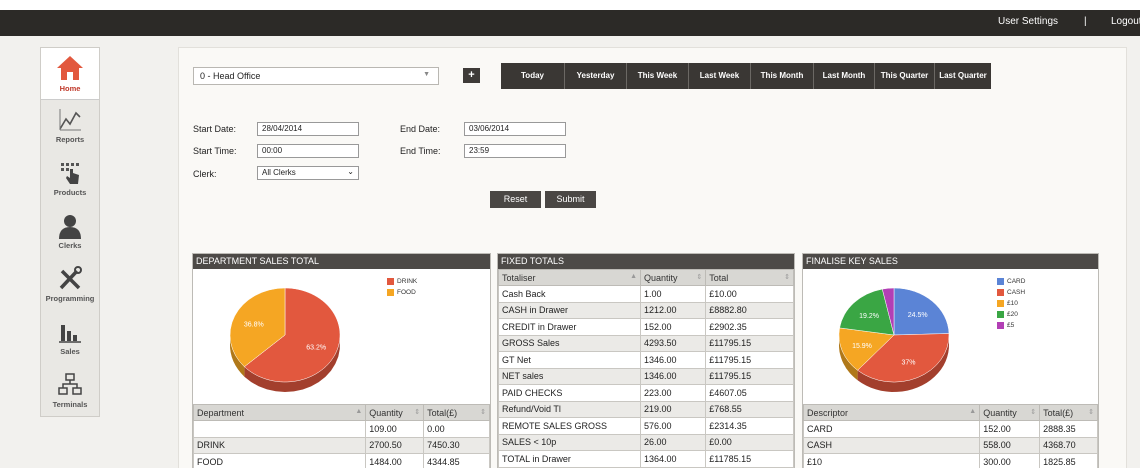 This screenshot has width=1140, height=468. I want to click on sidebar-item-label: Products, so click(70, 192).